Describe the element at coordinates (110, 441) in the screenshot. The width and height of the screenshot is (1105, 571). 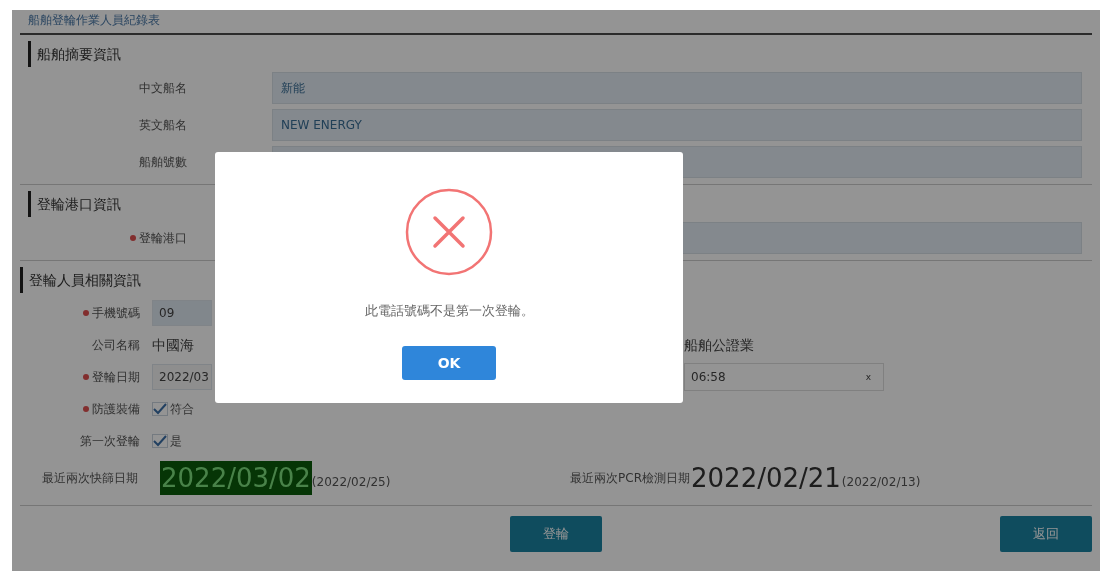
I see `field-label: 第一次登輪` at that location.